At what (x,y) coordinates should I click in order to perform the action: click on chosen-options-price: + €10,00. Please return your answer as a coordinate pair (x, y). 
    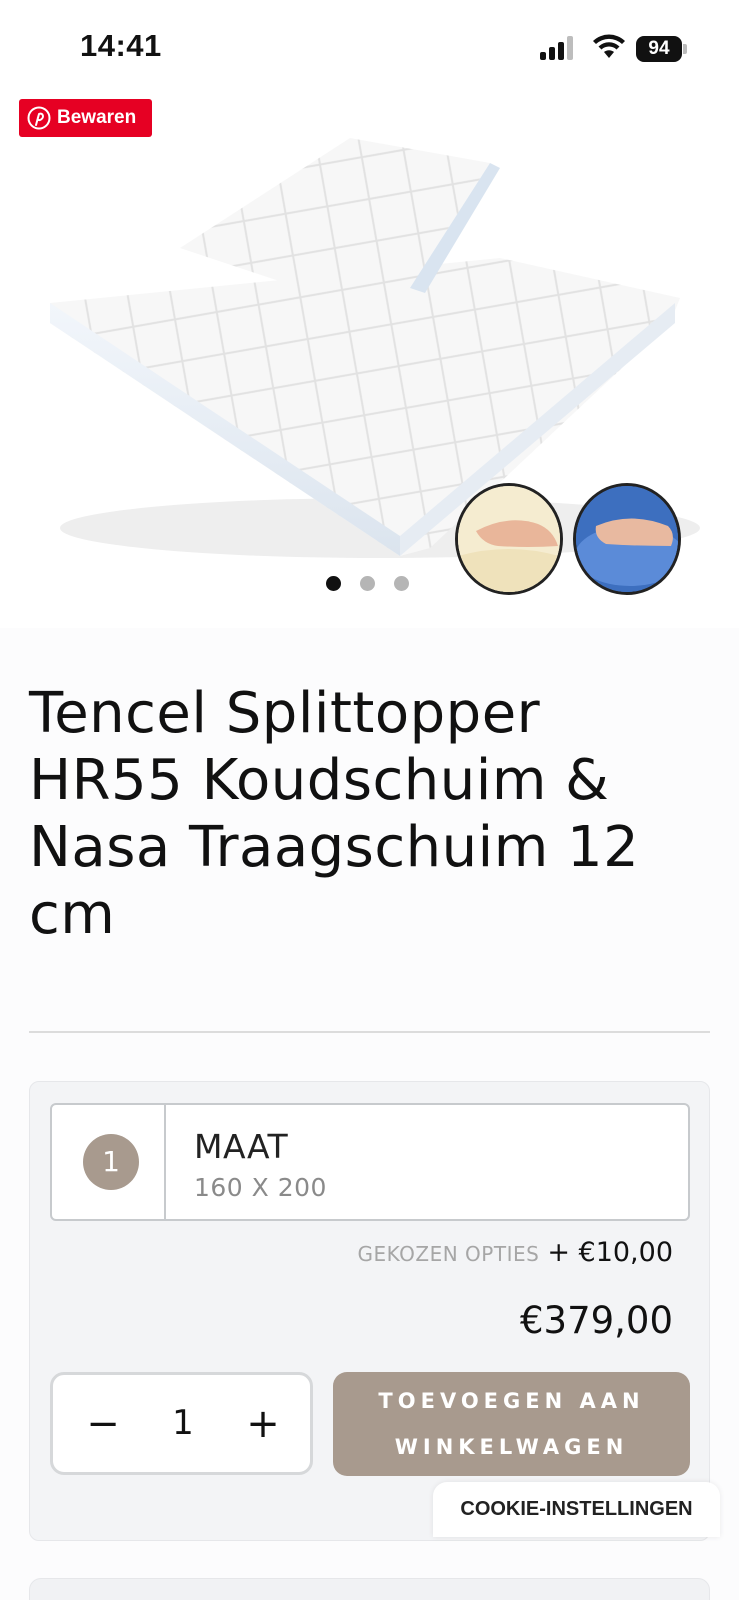
    Looking at the image, I should click on (610, 1252).